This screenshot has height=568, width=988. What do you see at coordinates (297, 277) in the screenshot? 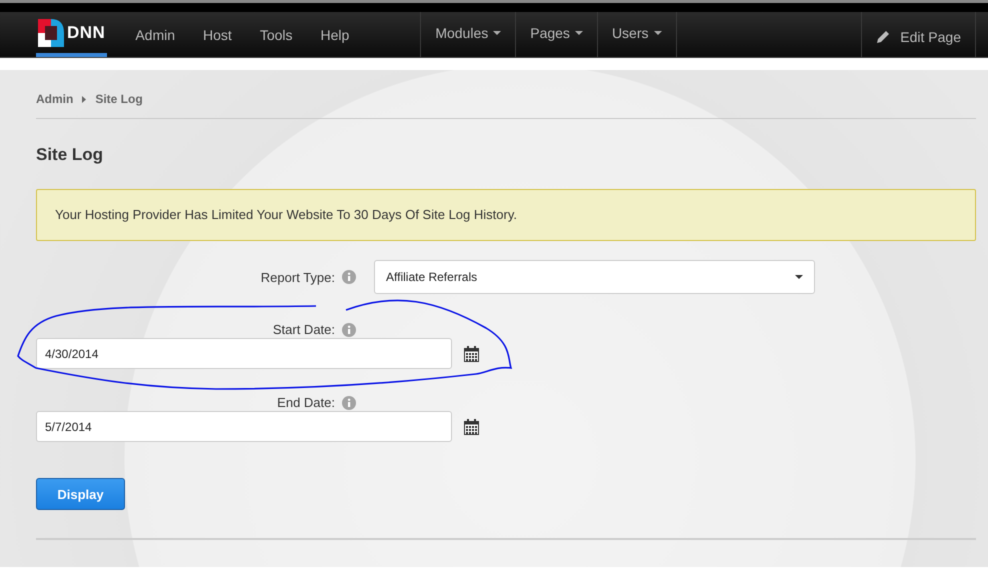
I see `field-label: Report Type:` at bounding box center [297, 277].